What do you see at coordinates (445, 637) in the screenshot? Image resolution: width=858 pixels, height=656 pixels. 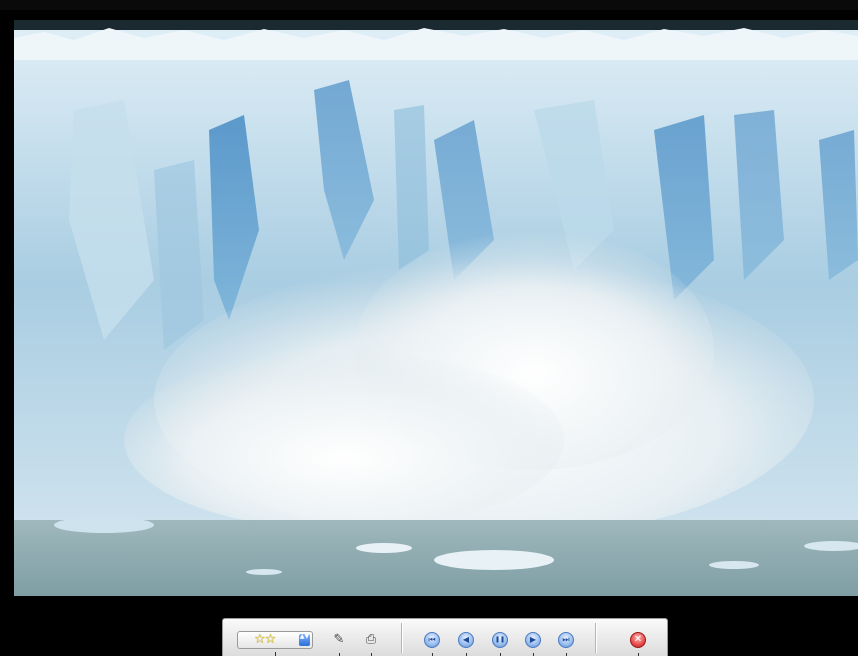 I see `slideshow-toolbar: ☆☆ ▲▼ ✎ ⎙ ⏮ ◀ ❚❚ ▶ ⏭ ✕` at bounding box center [445, 637].